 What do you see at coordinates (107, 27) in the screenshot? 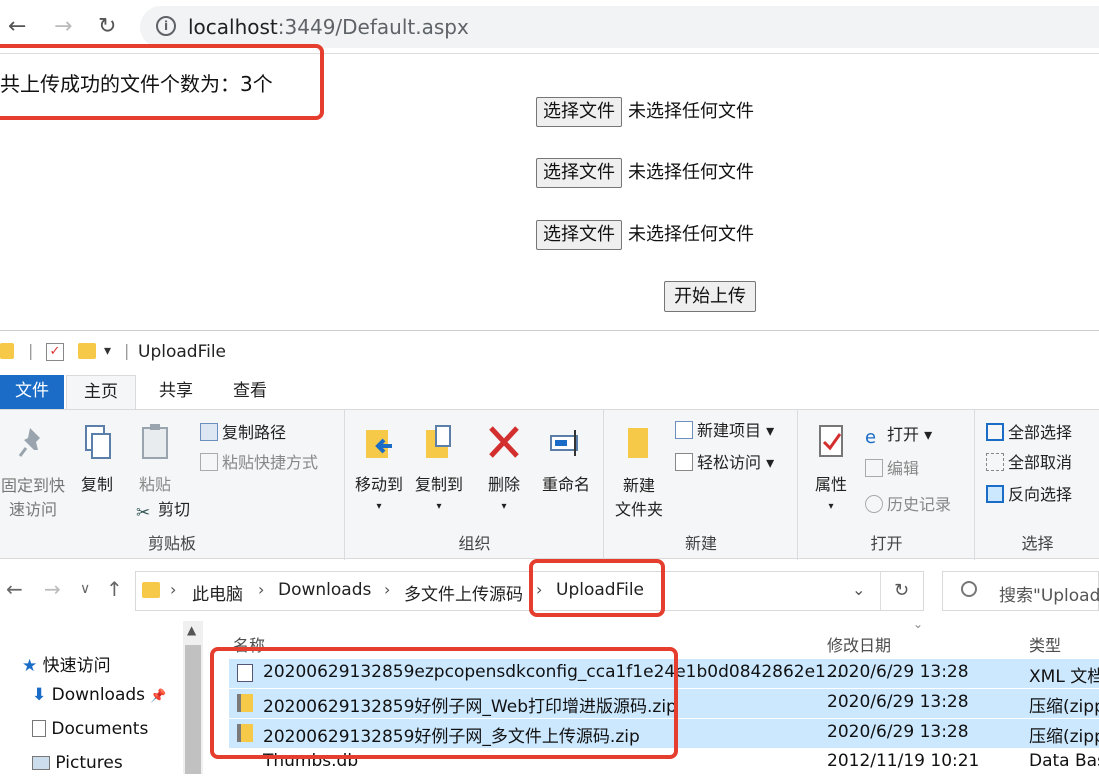
I see `reload-icon: ↻` at bounding box center [107, 27].